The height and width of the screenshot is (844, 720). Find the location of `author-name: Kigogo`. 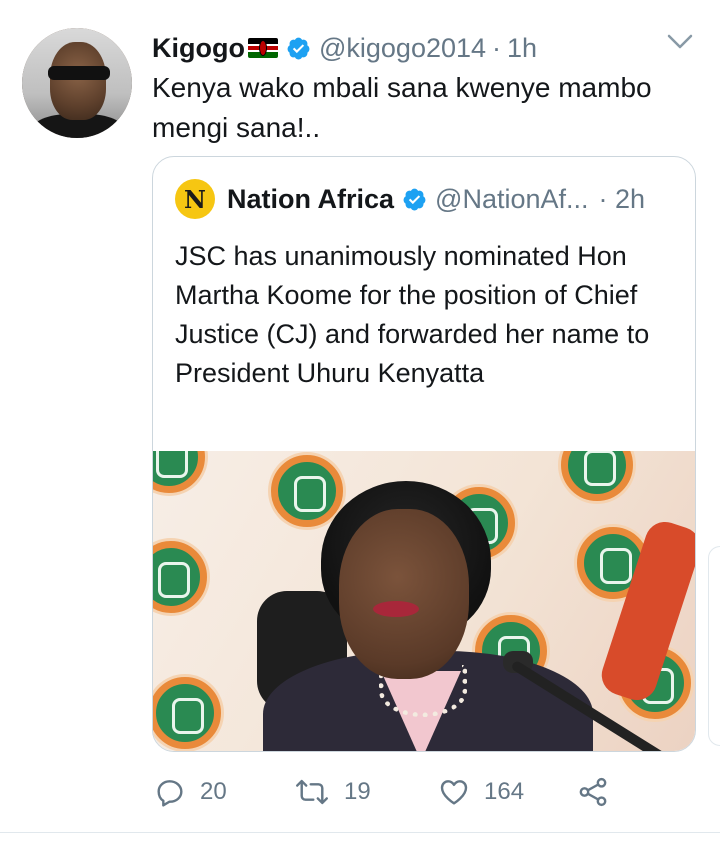

author-name: Kigogo is located at coordinates (198, 48).